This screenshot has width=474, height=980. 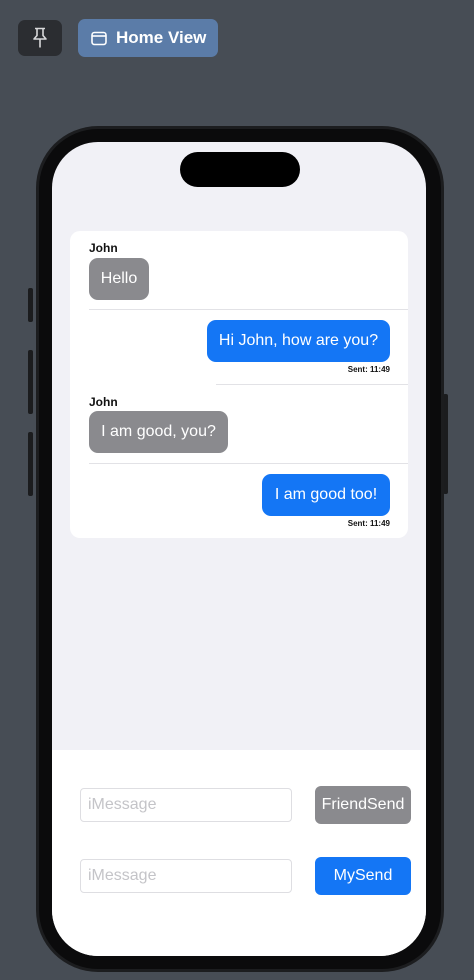 What do you see at coordinates (99, 38) in the screenshot?
I see `window-icon` at bounding box center [99, 38].